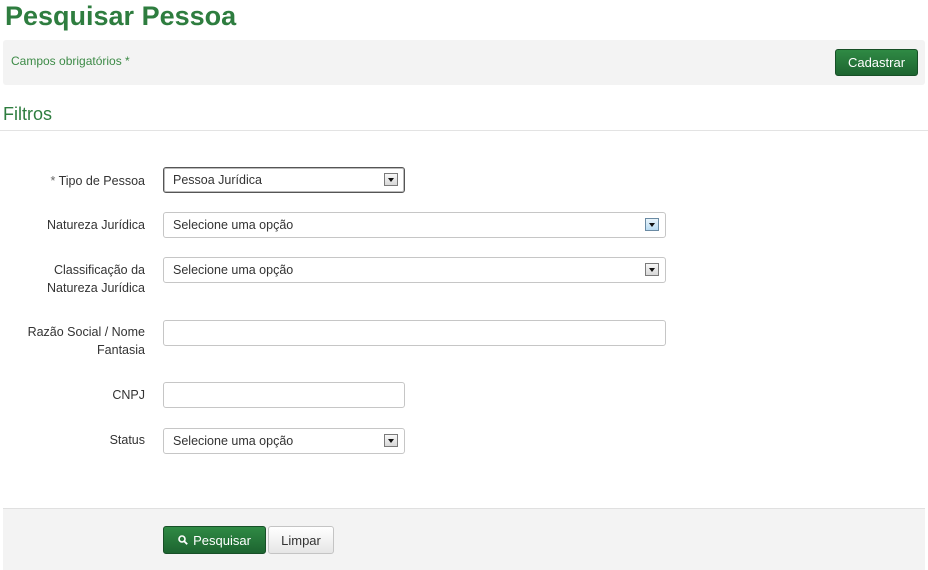 The height and width of the screenshot is (570, 928). What do you see at coordinates (464, 539) in the screenshot?
I see `form-actions-bar: Pesquisar Limpar` at bounding box center [464, 539].